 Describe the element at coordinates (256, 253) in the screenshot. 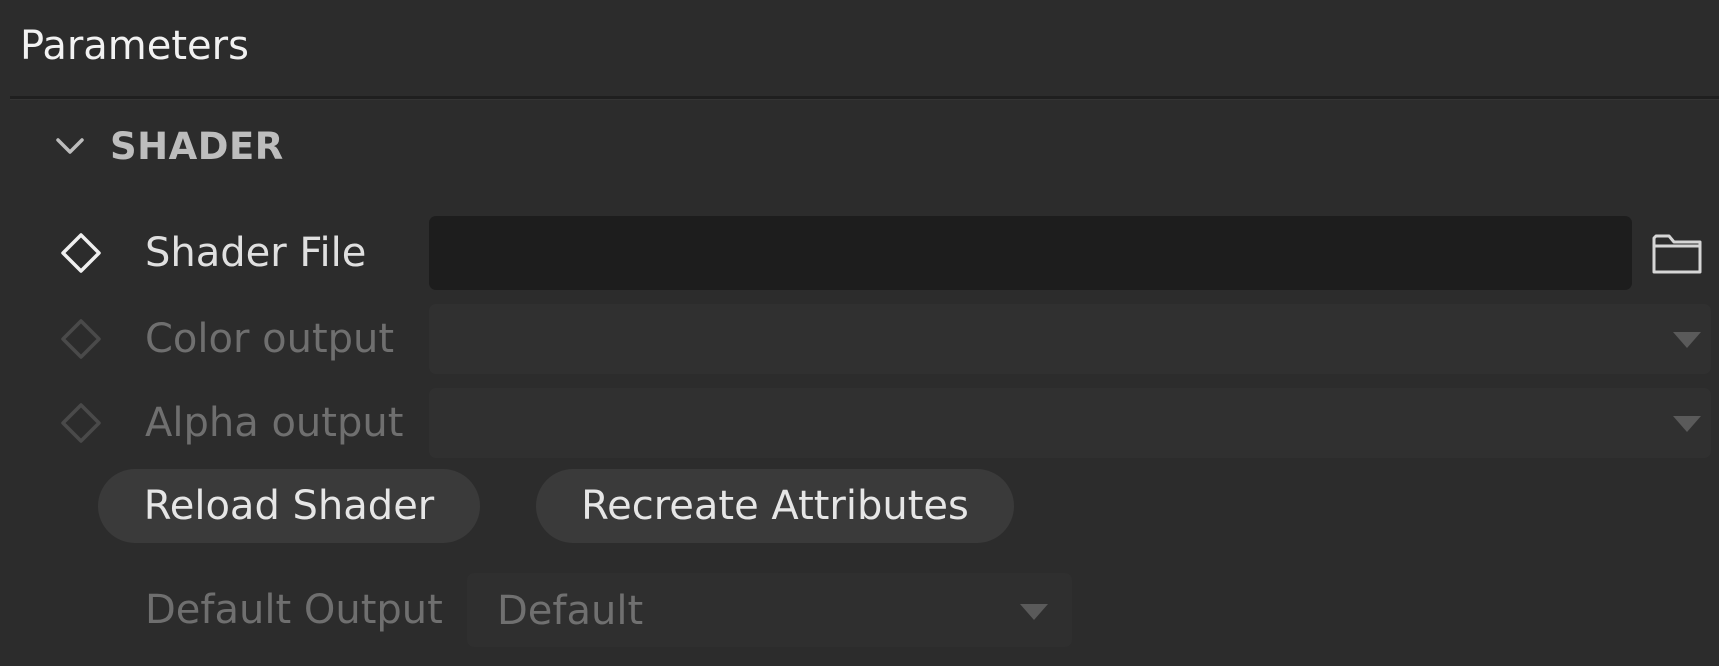

I see `shader-file-label: Shader File` at that location.